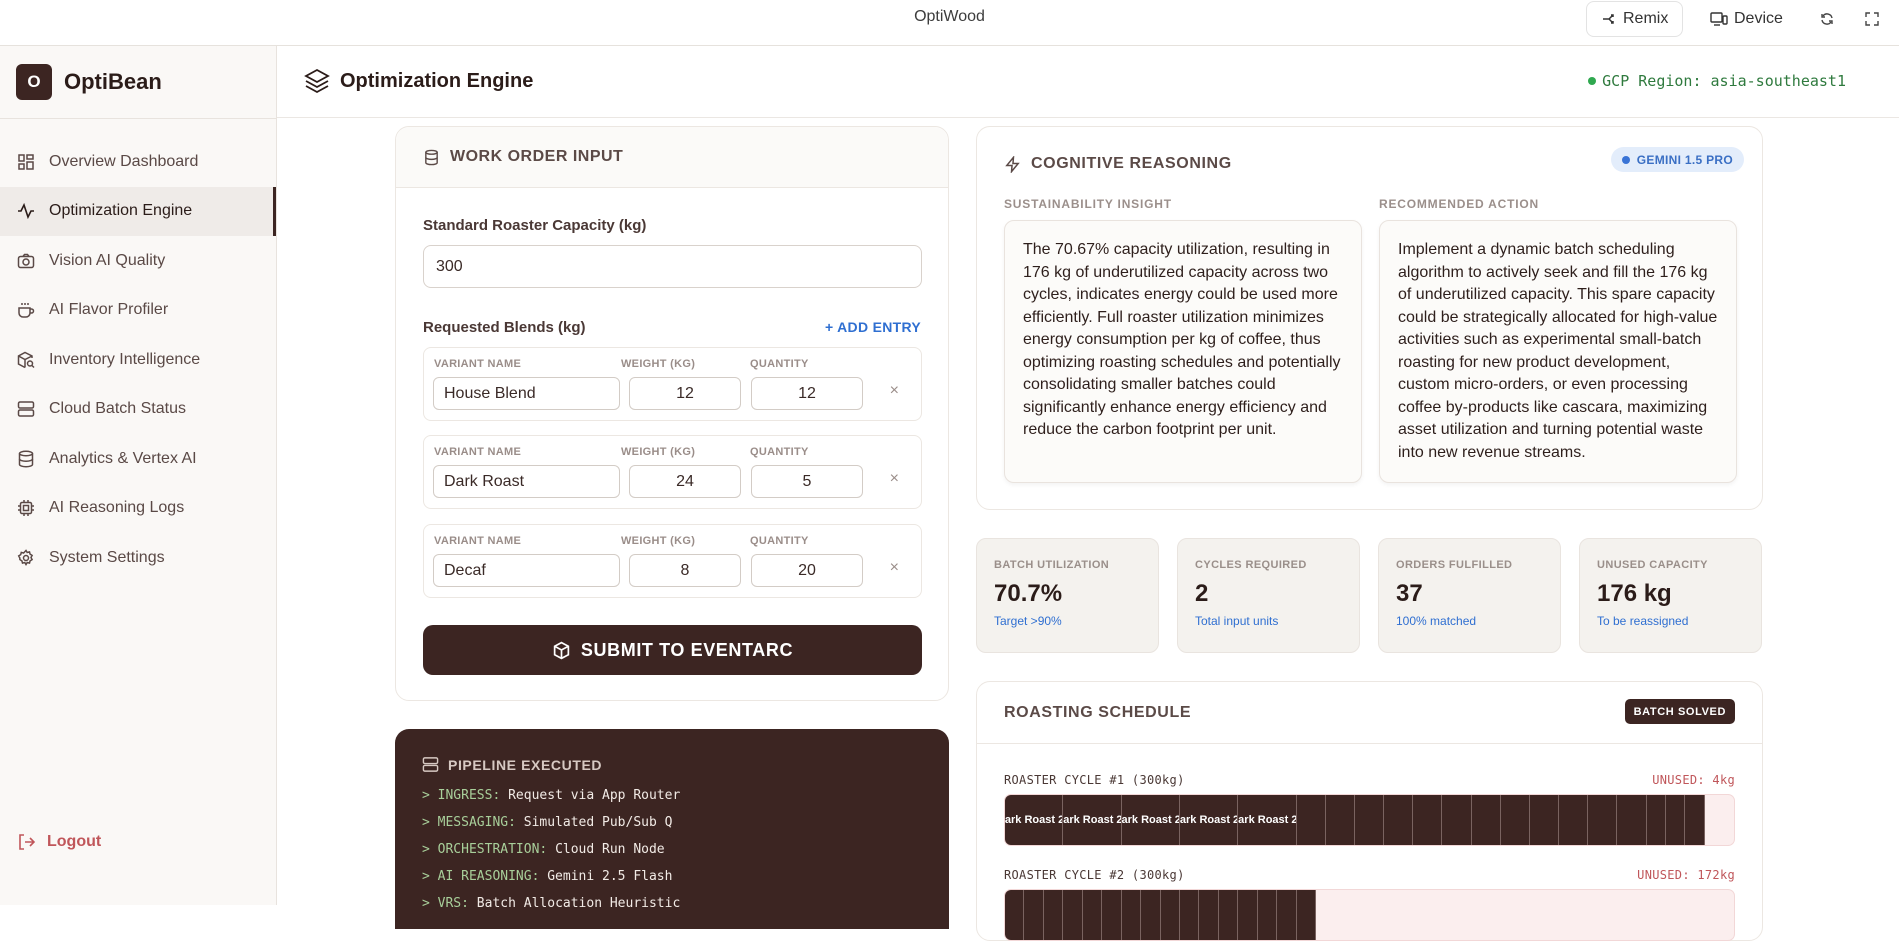 The height and width of the screenshot is (941, 1899). I want to click on schedule-title: ROASTING SCHEDULE, so click(1098, 712).